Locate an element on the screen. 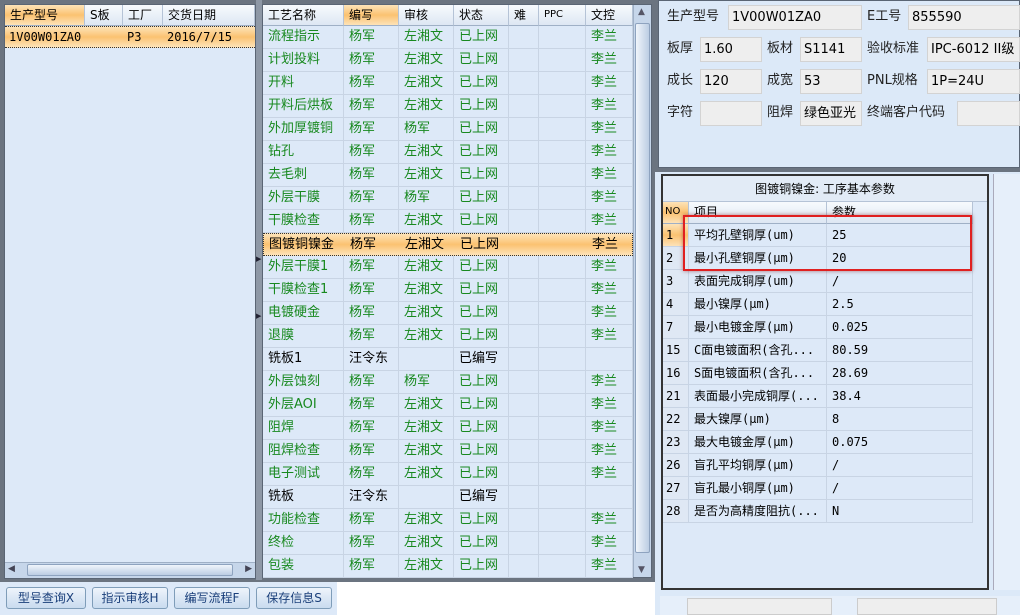 This screenshot has width=1020, height=615. table-row: 干膜检查1 杨军 左湘文 已上网 李兰 is located at coordinates (448, 290).